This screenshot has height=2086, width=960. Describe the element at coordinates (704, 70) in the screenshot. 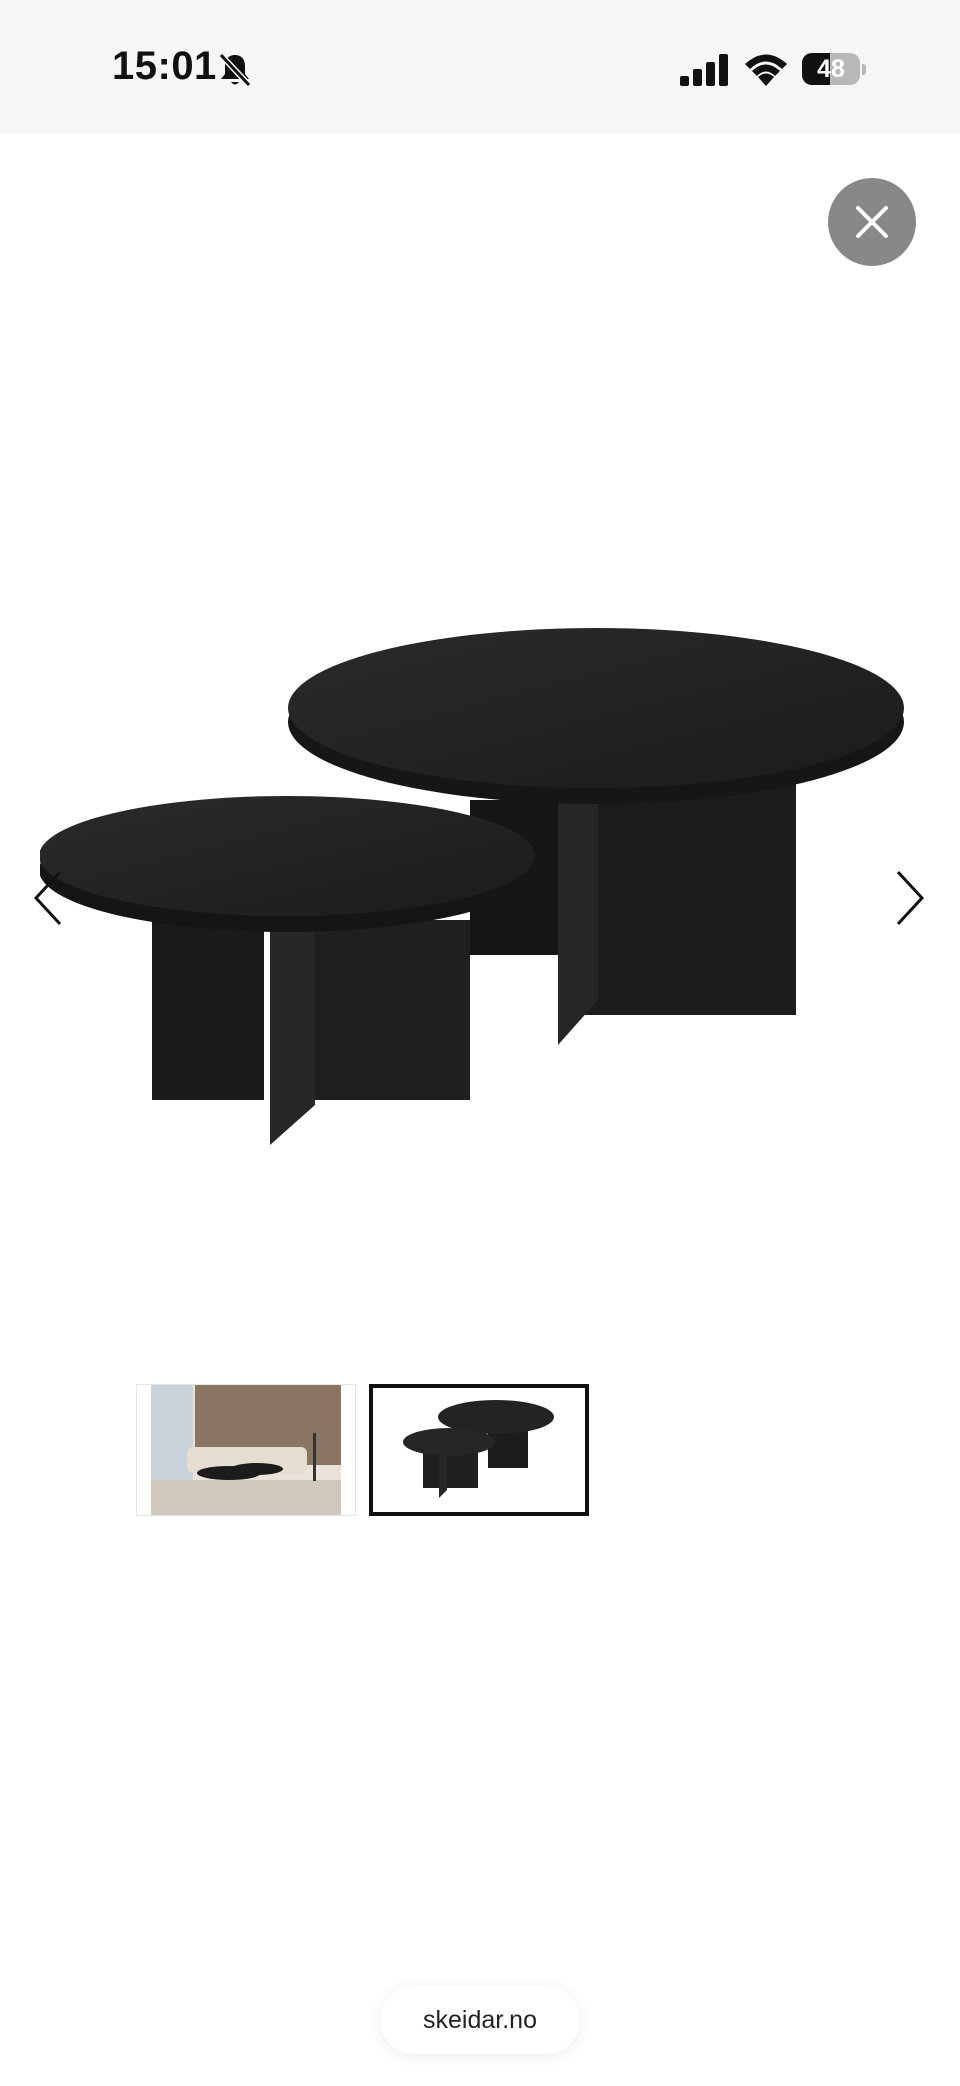

I see `cellular-signal-icon` at that location.